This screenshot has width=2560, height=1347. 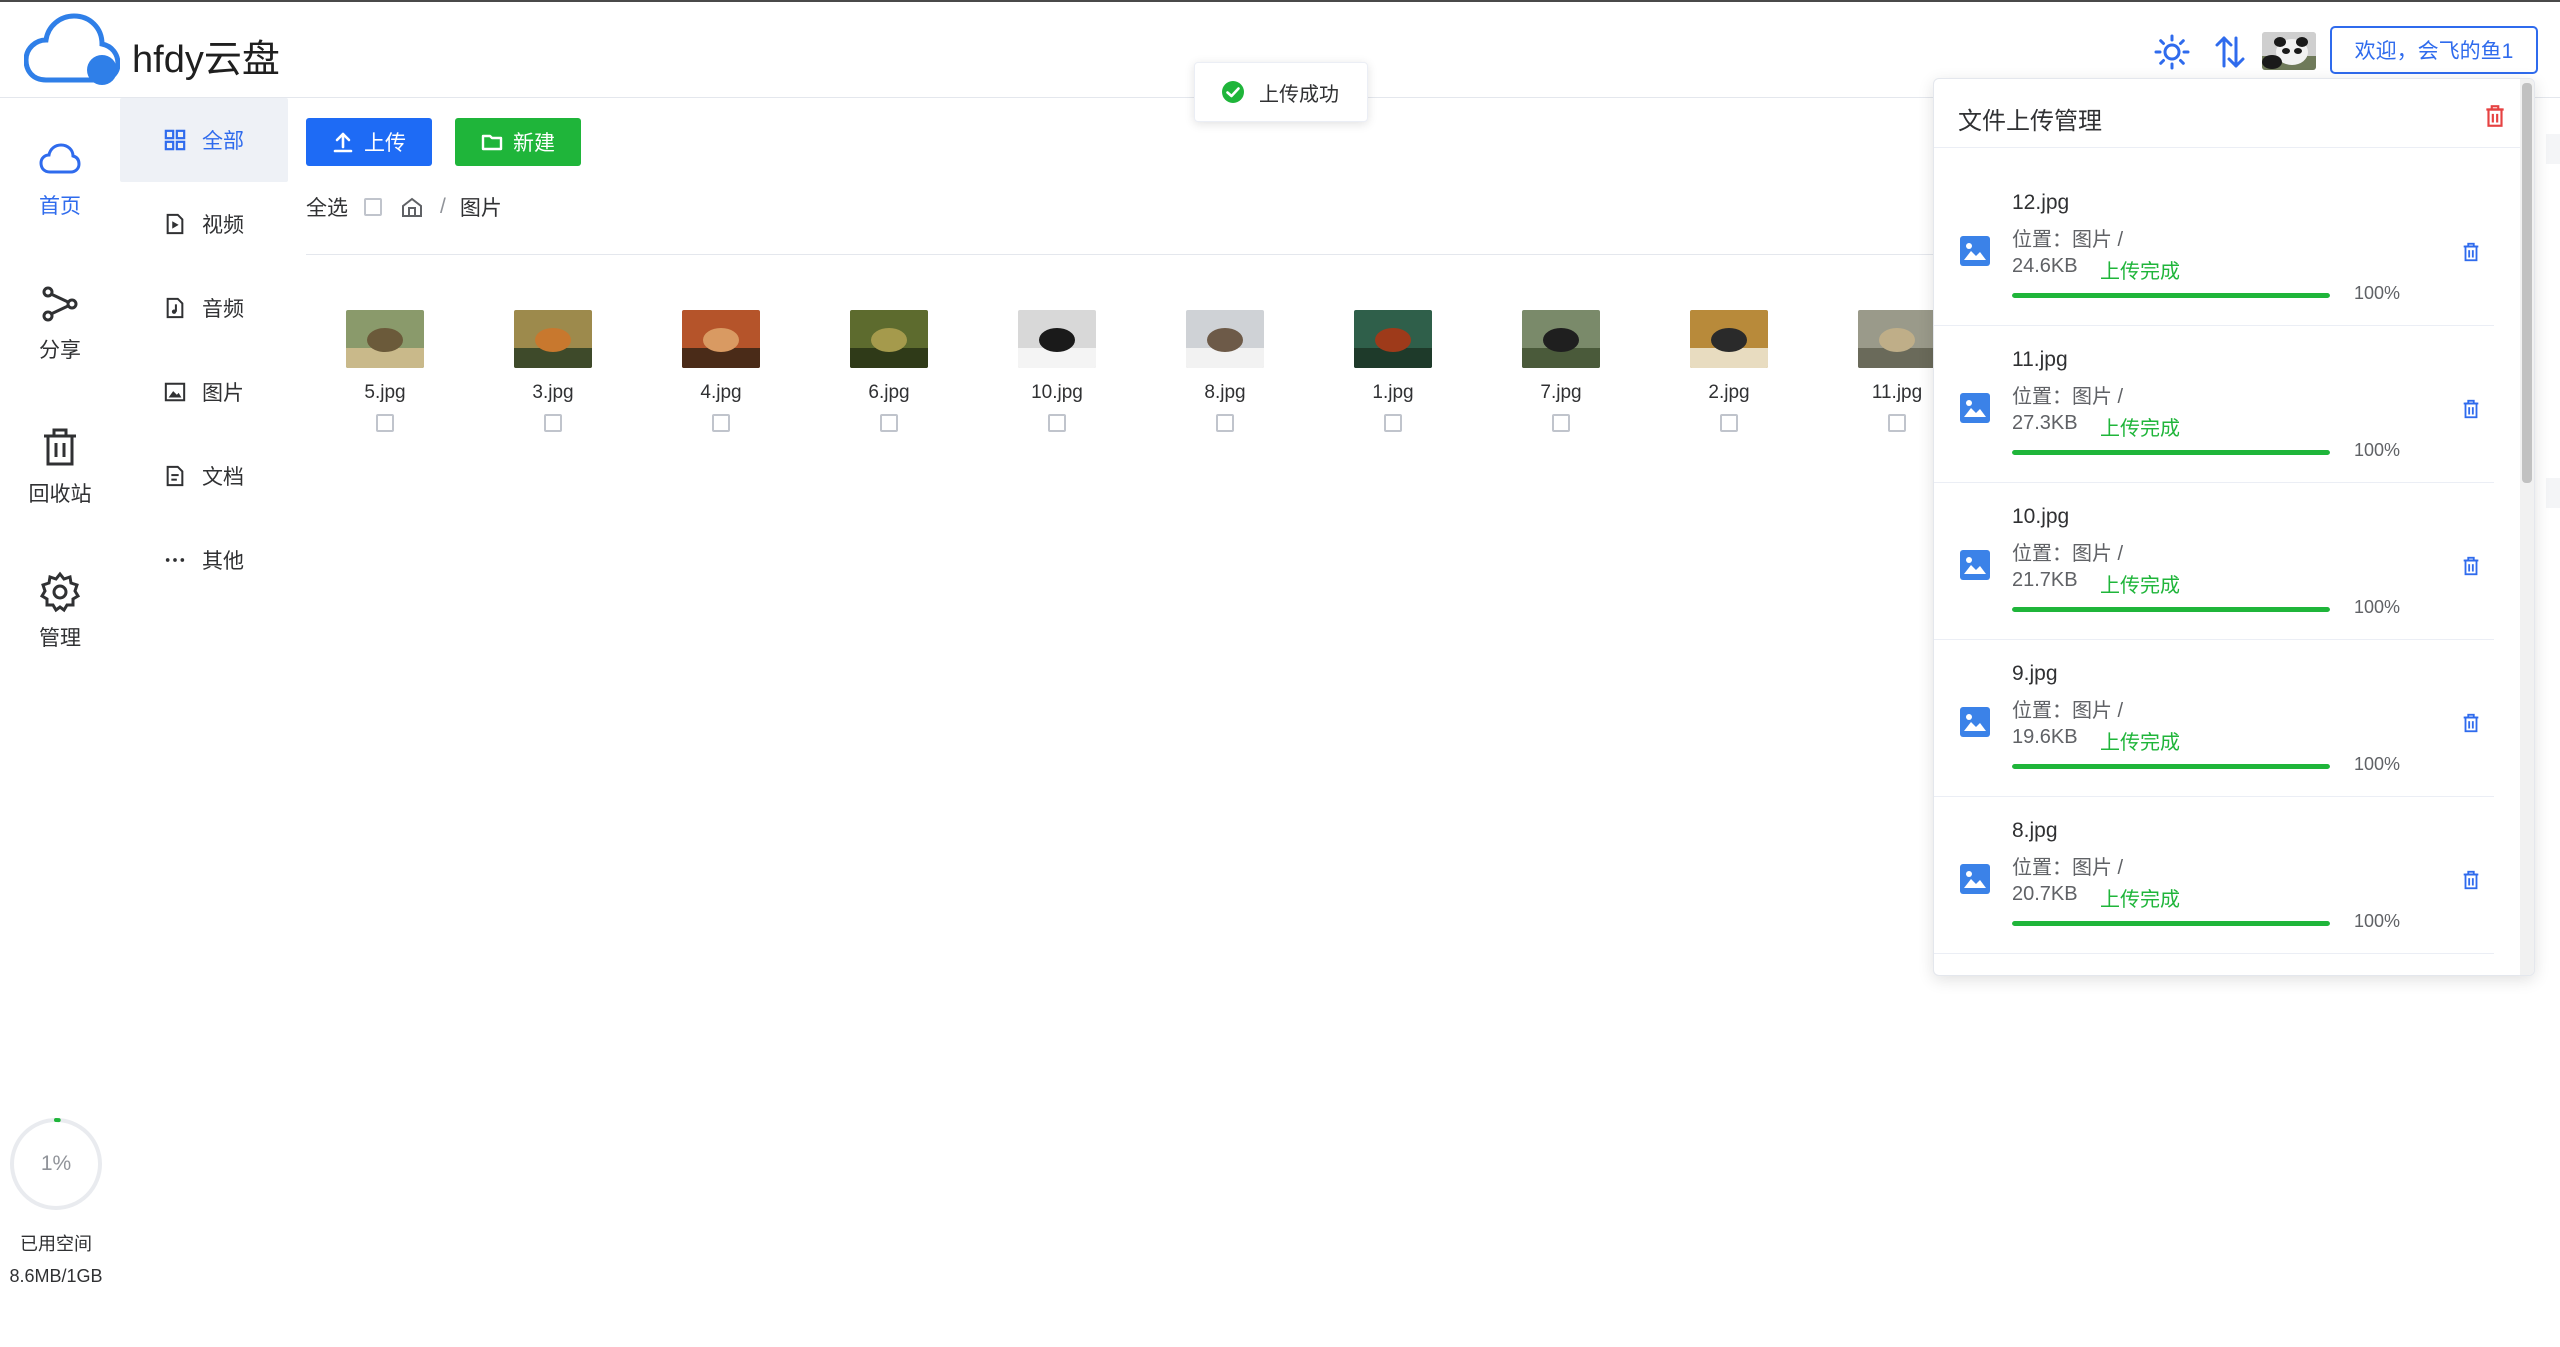 I want to click on upload-manager-title: 文件上传管理, so click(x=2030, y=121).